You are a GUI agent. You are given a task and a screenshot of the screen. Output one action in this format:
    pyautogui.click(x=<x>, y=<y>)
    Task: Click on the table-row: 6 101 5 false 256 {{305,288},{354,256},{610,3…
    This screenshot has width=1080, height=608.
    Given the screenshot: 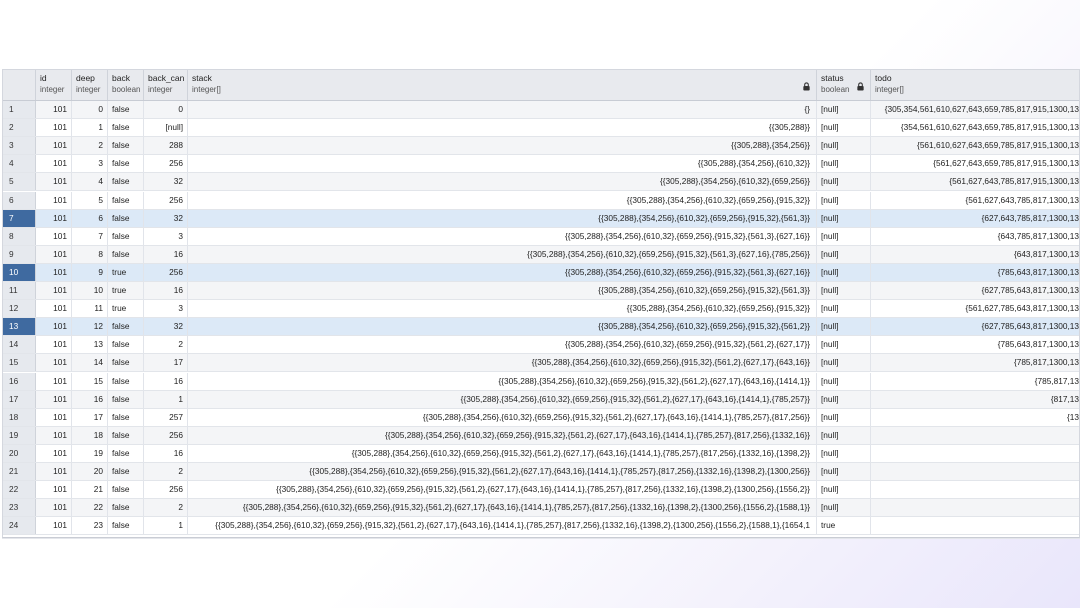 What is the action you would take?
    pyautogui.click(x=541, y=200)
    